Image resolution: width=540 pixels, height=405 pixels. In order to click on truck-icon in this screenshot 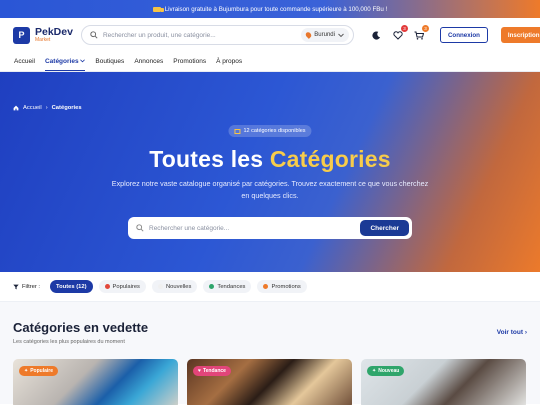, I will do `click(158, 9)`.